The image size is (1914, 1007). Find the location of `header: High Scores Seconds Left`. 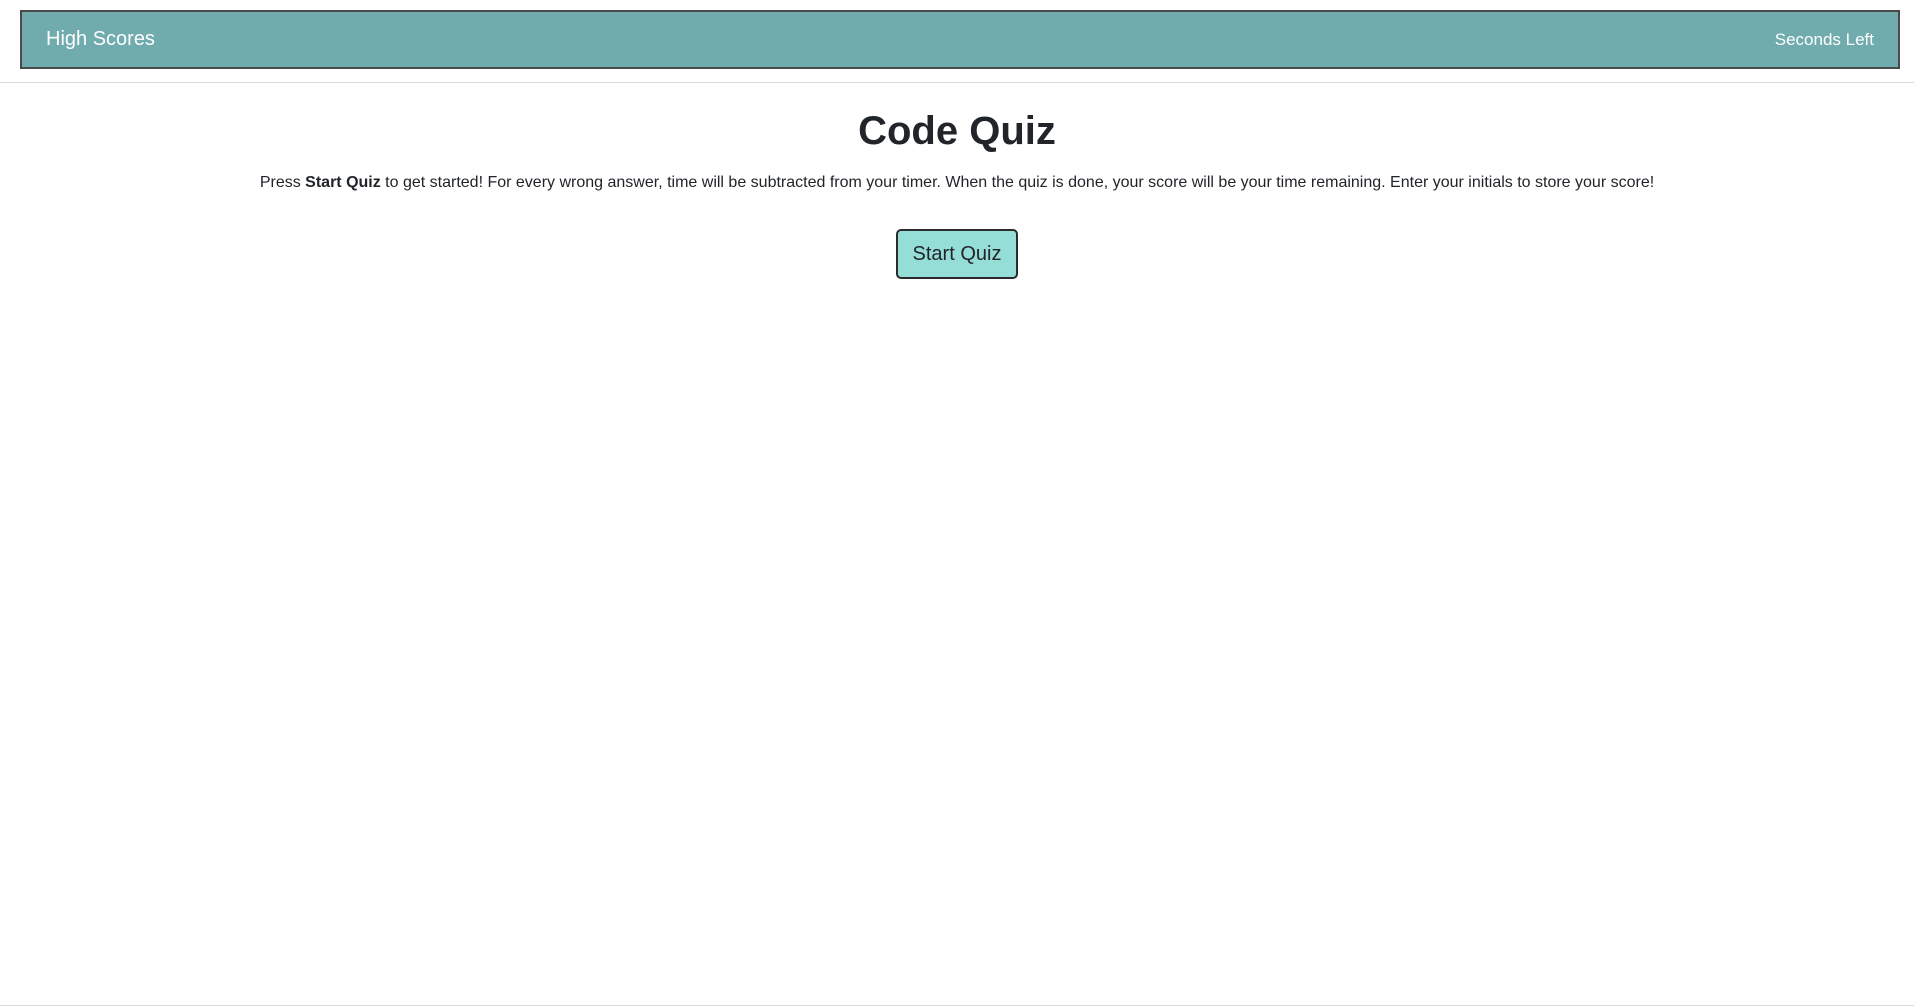

header: High Scores Seconds Left is located at coordinates (957, 41).